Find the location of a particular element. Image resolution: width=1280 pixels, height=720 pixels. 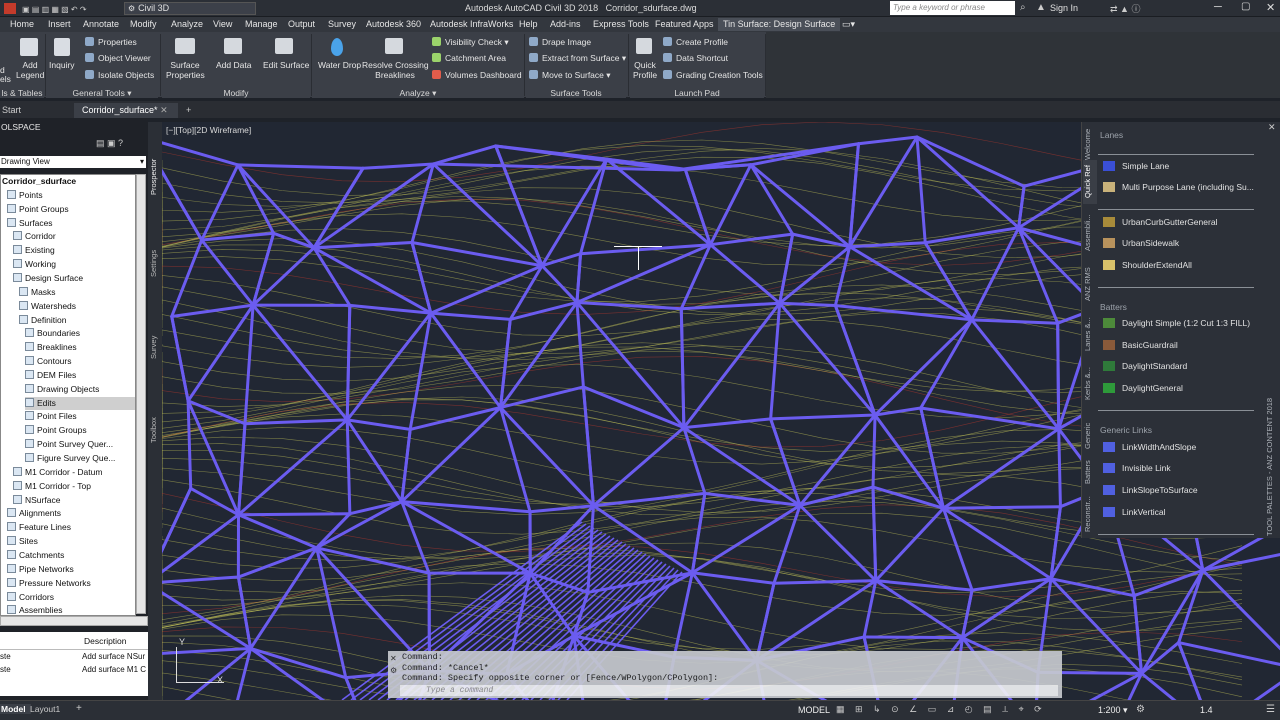

search-icon: ⌕ is located at coordinates (1023, 7).